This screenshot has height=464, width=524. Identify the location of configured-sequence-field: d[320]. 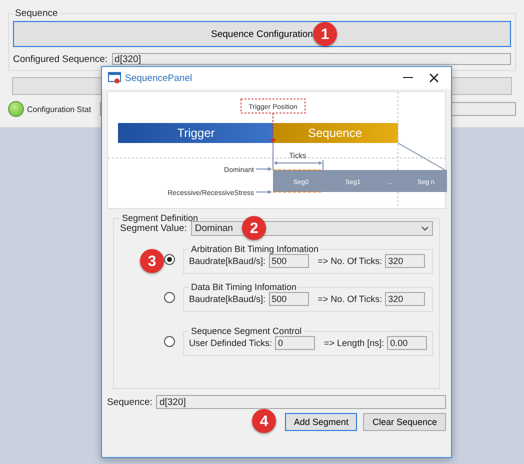
(311, 59).